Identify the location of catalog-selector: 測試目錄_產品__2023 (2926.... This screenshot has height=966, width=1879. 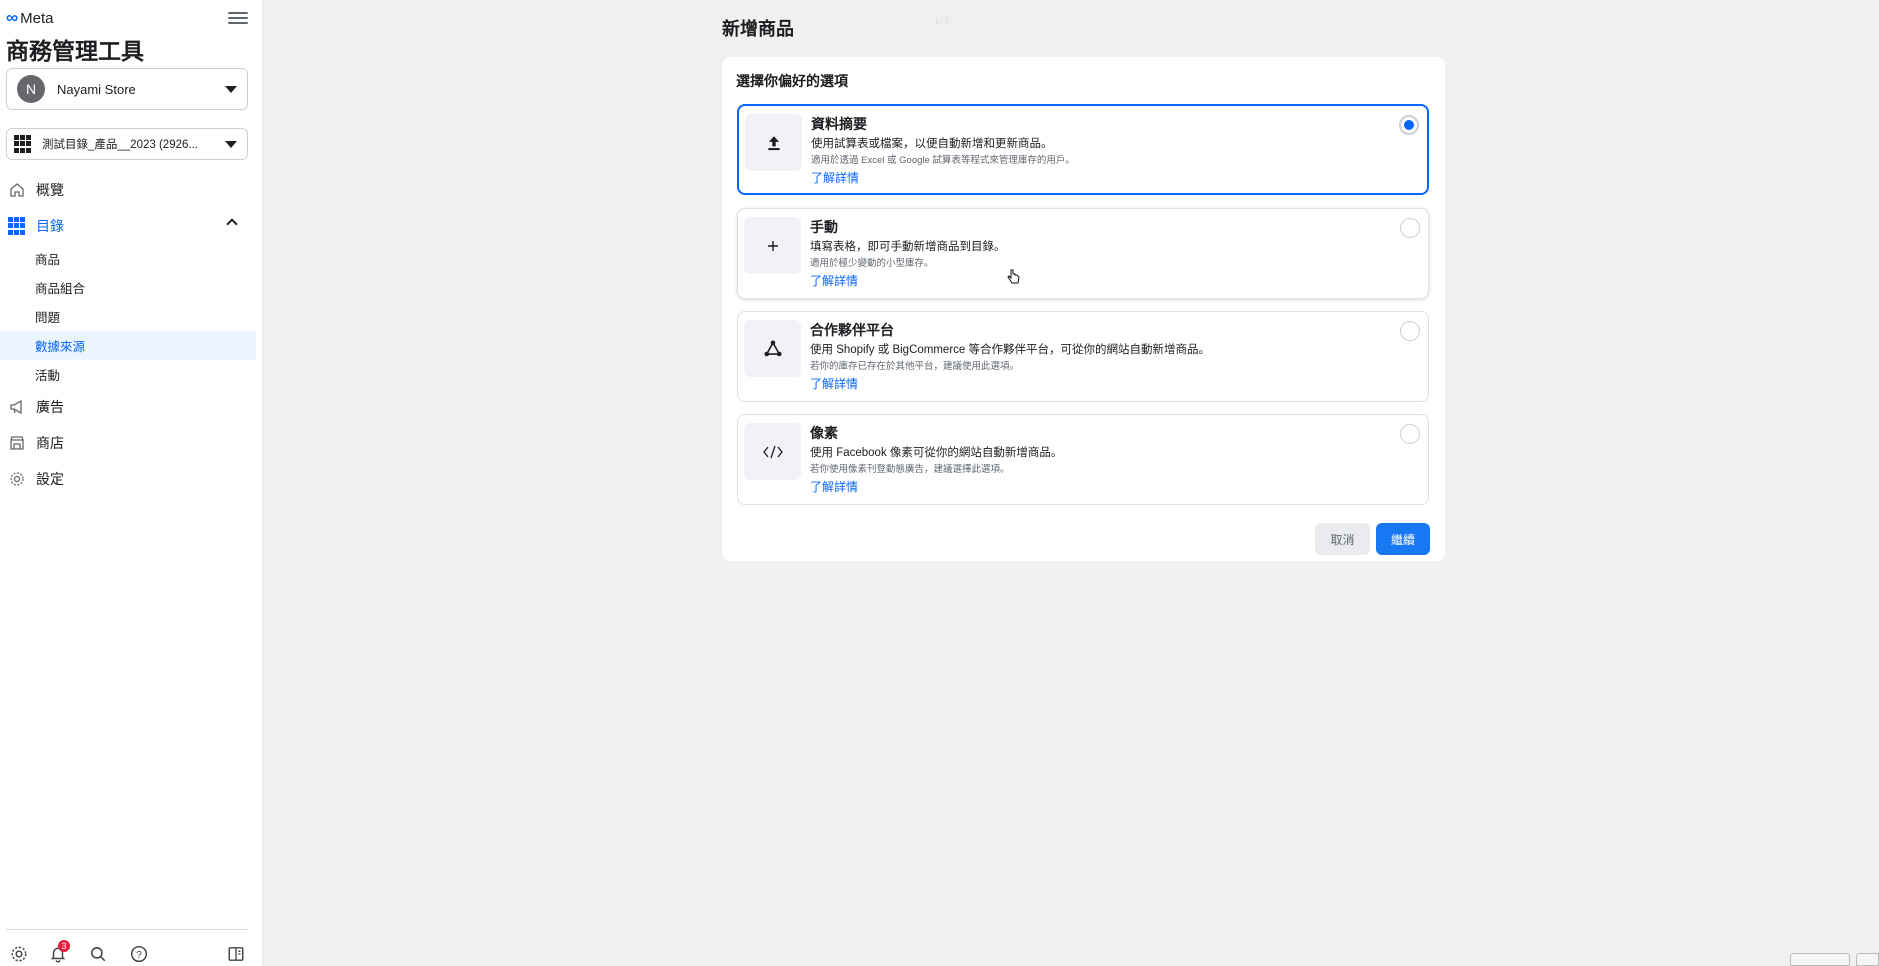
(127, 144).